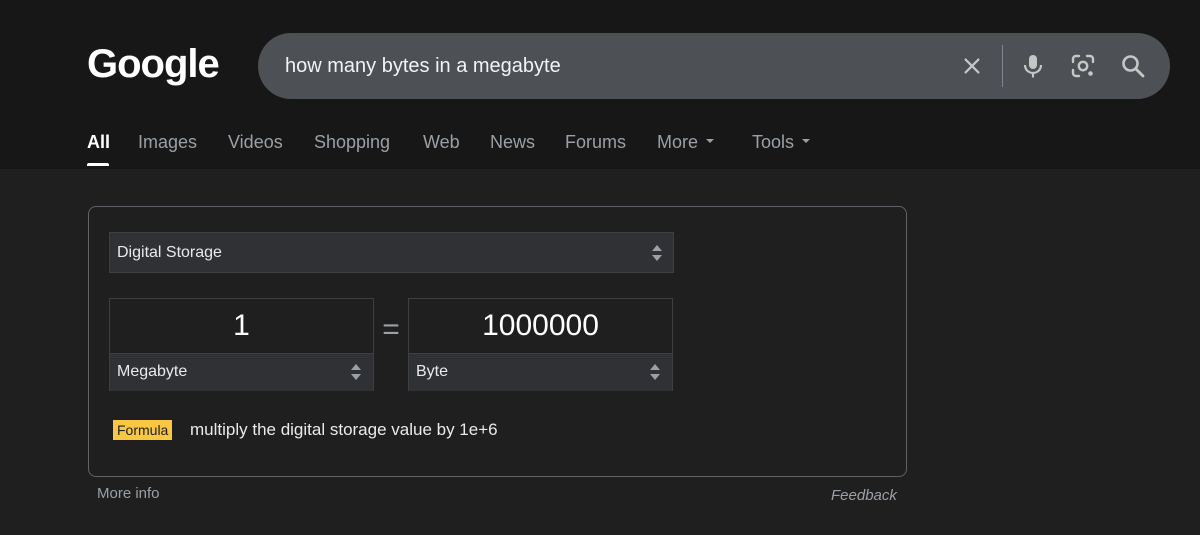  What do you see at coordinates (167, 142) in the screenshot?
I see `tab-images: Images` at bounding box center [167, 142].